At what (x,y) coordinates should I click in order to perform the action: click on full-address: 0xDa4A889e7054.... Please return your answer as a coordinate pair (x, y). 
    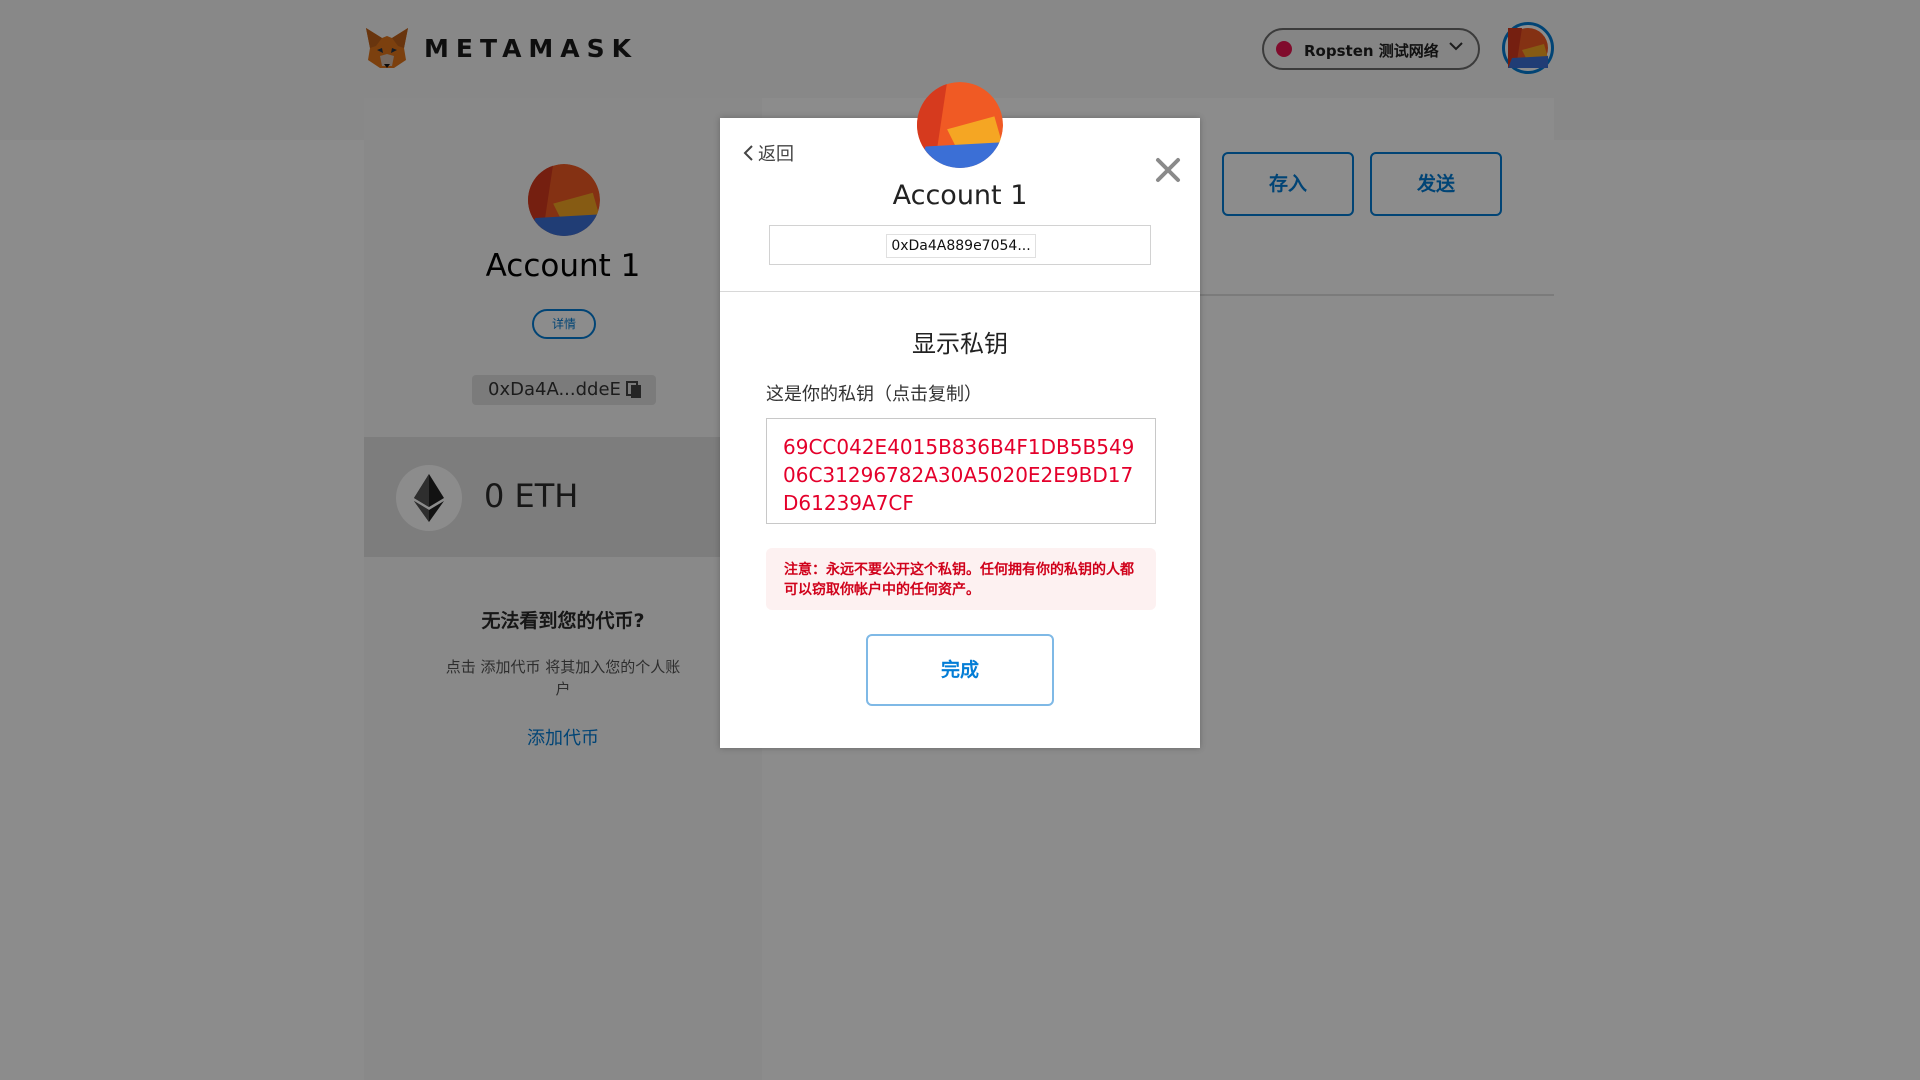
    Looking at the image, I should click on (961, 246).